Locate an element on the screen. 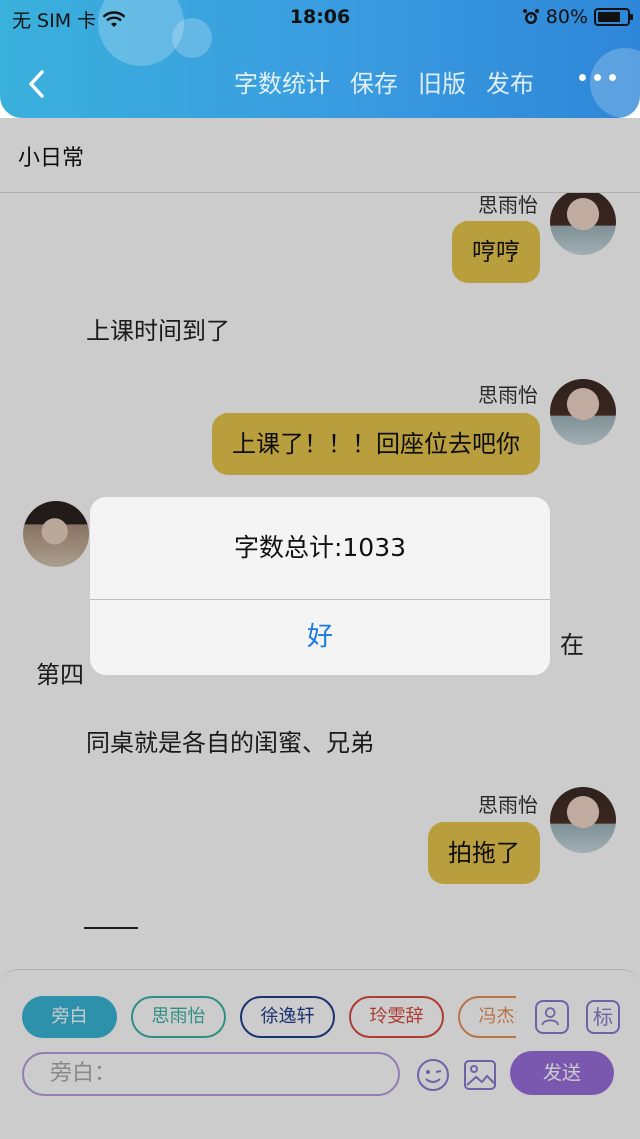  status-bar: 无 SIM 卡 18:06 80% is located at coordinates (320, 18).